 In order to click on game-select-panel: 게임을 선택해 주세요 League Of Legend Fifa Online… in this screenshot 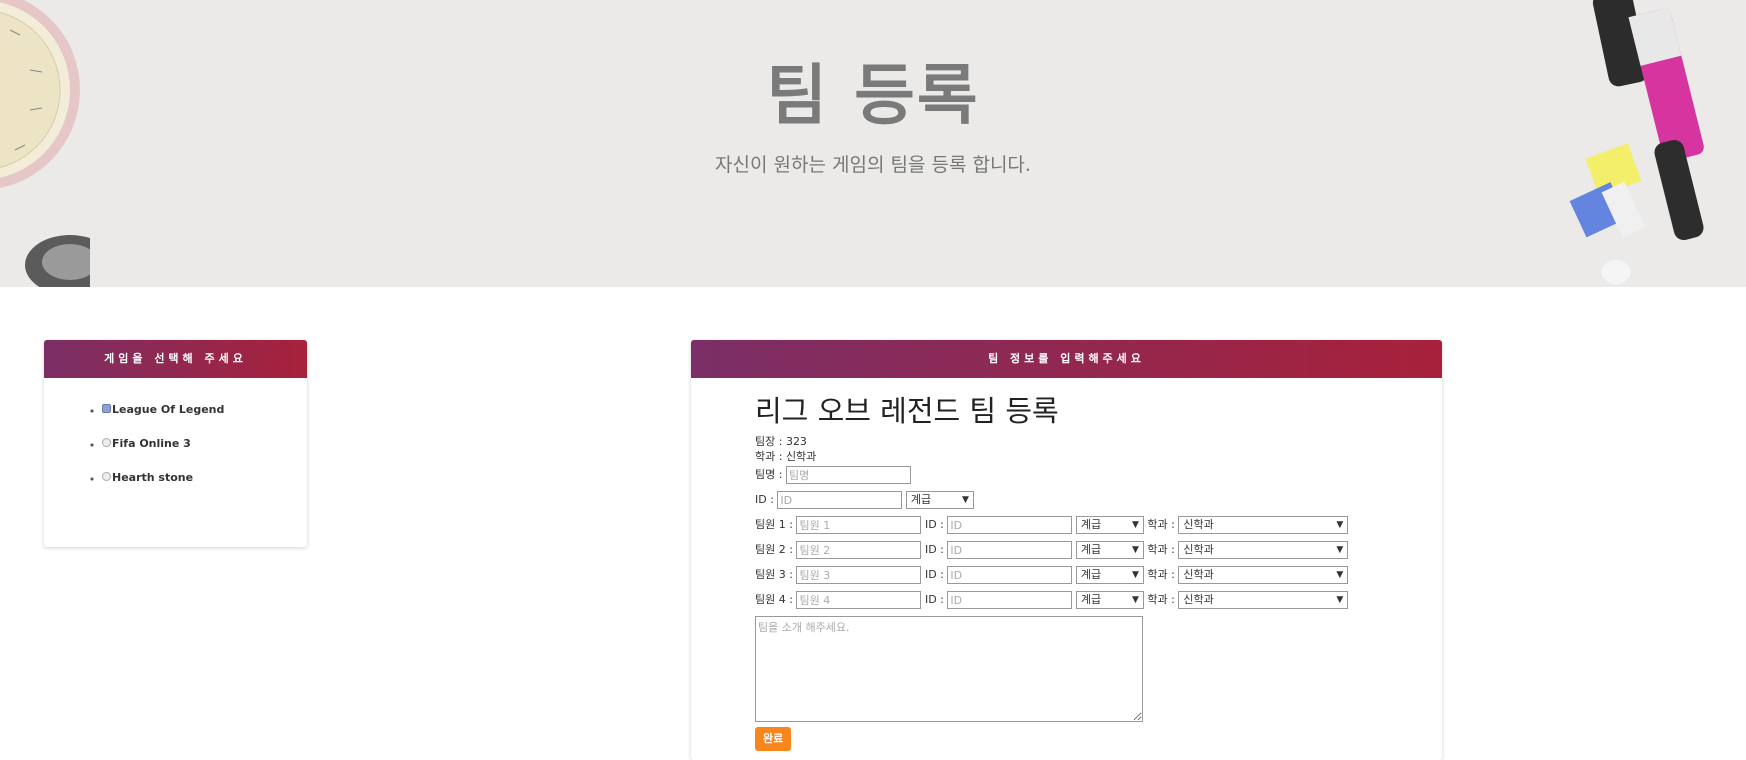, I will do `click(175, 443)`.